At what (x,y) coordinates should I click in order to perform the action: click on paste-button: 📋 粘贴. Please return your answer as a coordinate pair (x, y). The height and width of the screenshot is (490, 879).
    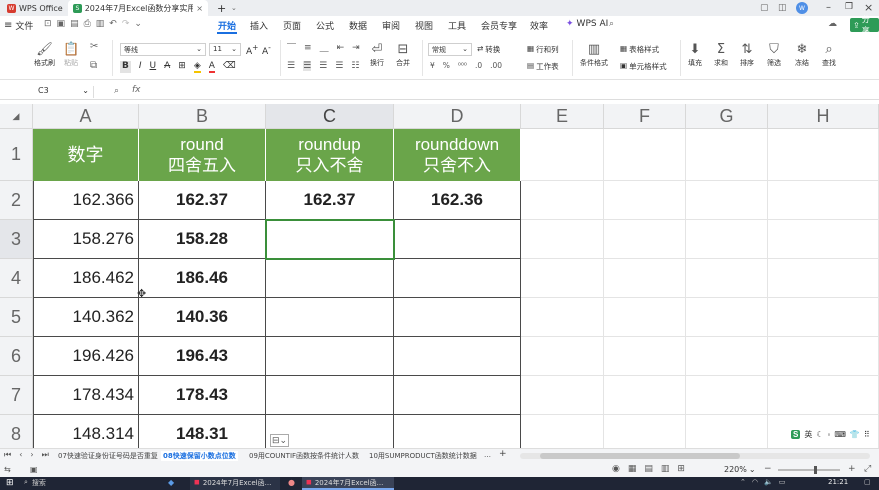
    Looking at the image, I should click on (71, 55).